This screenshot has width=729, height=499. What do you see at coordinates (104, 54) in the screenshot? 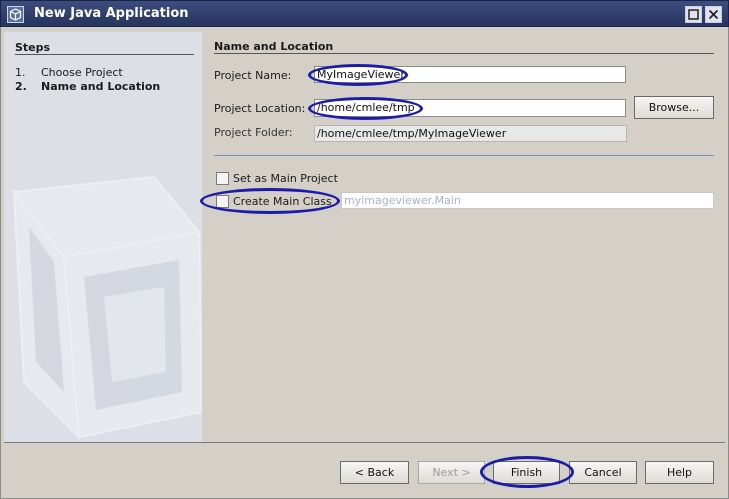
I see `steps-divider` at bounding box center [104, 54].